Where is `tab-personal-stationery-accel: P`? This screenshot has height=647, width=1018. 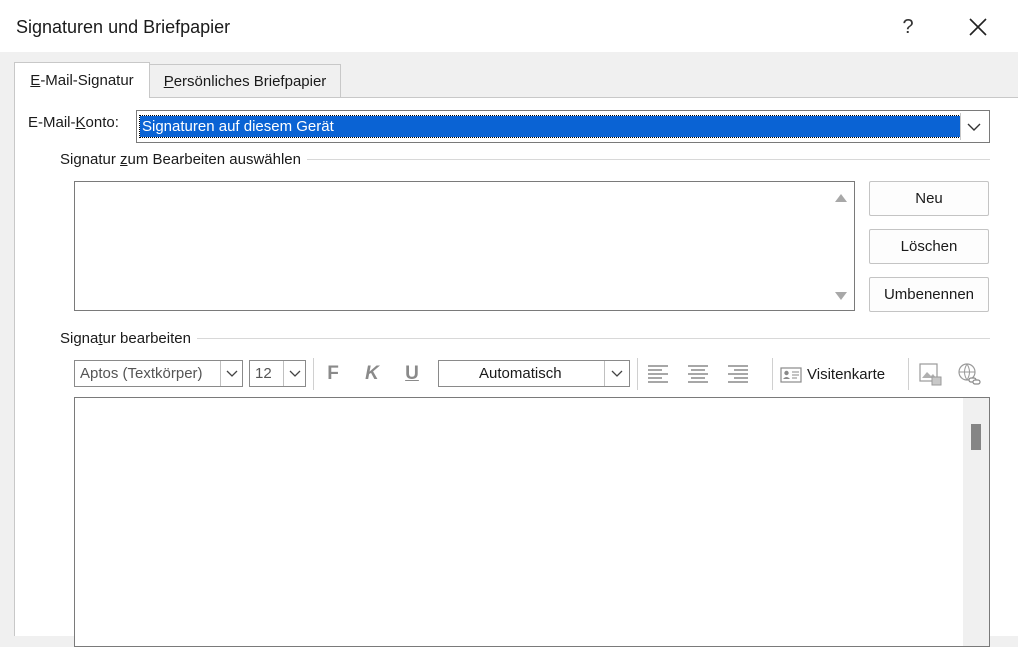 tab-personal-stationery-accel: P is located at coordinates (168, 81).